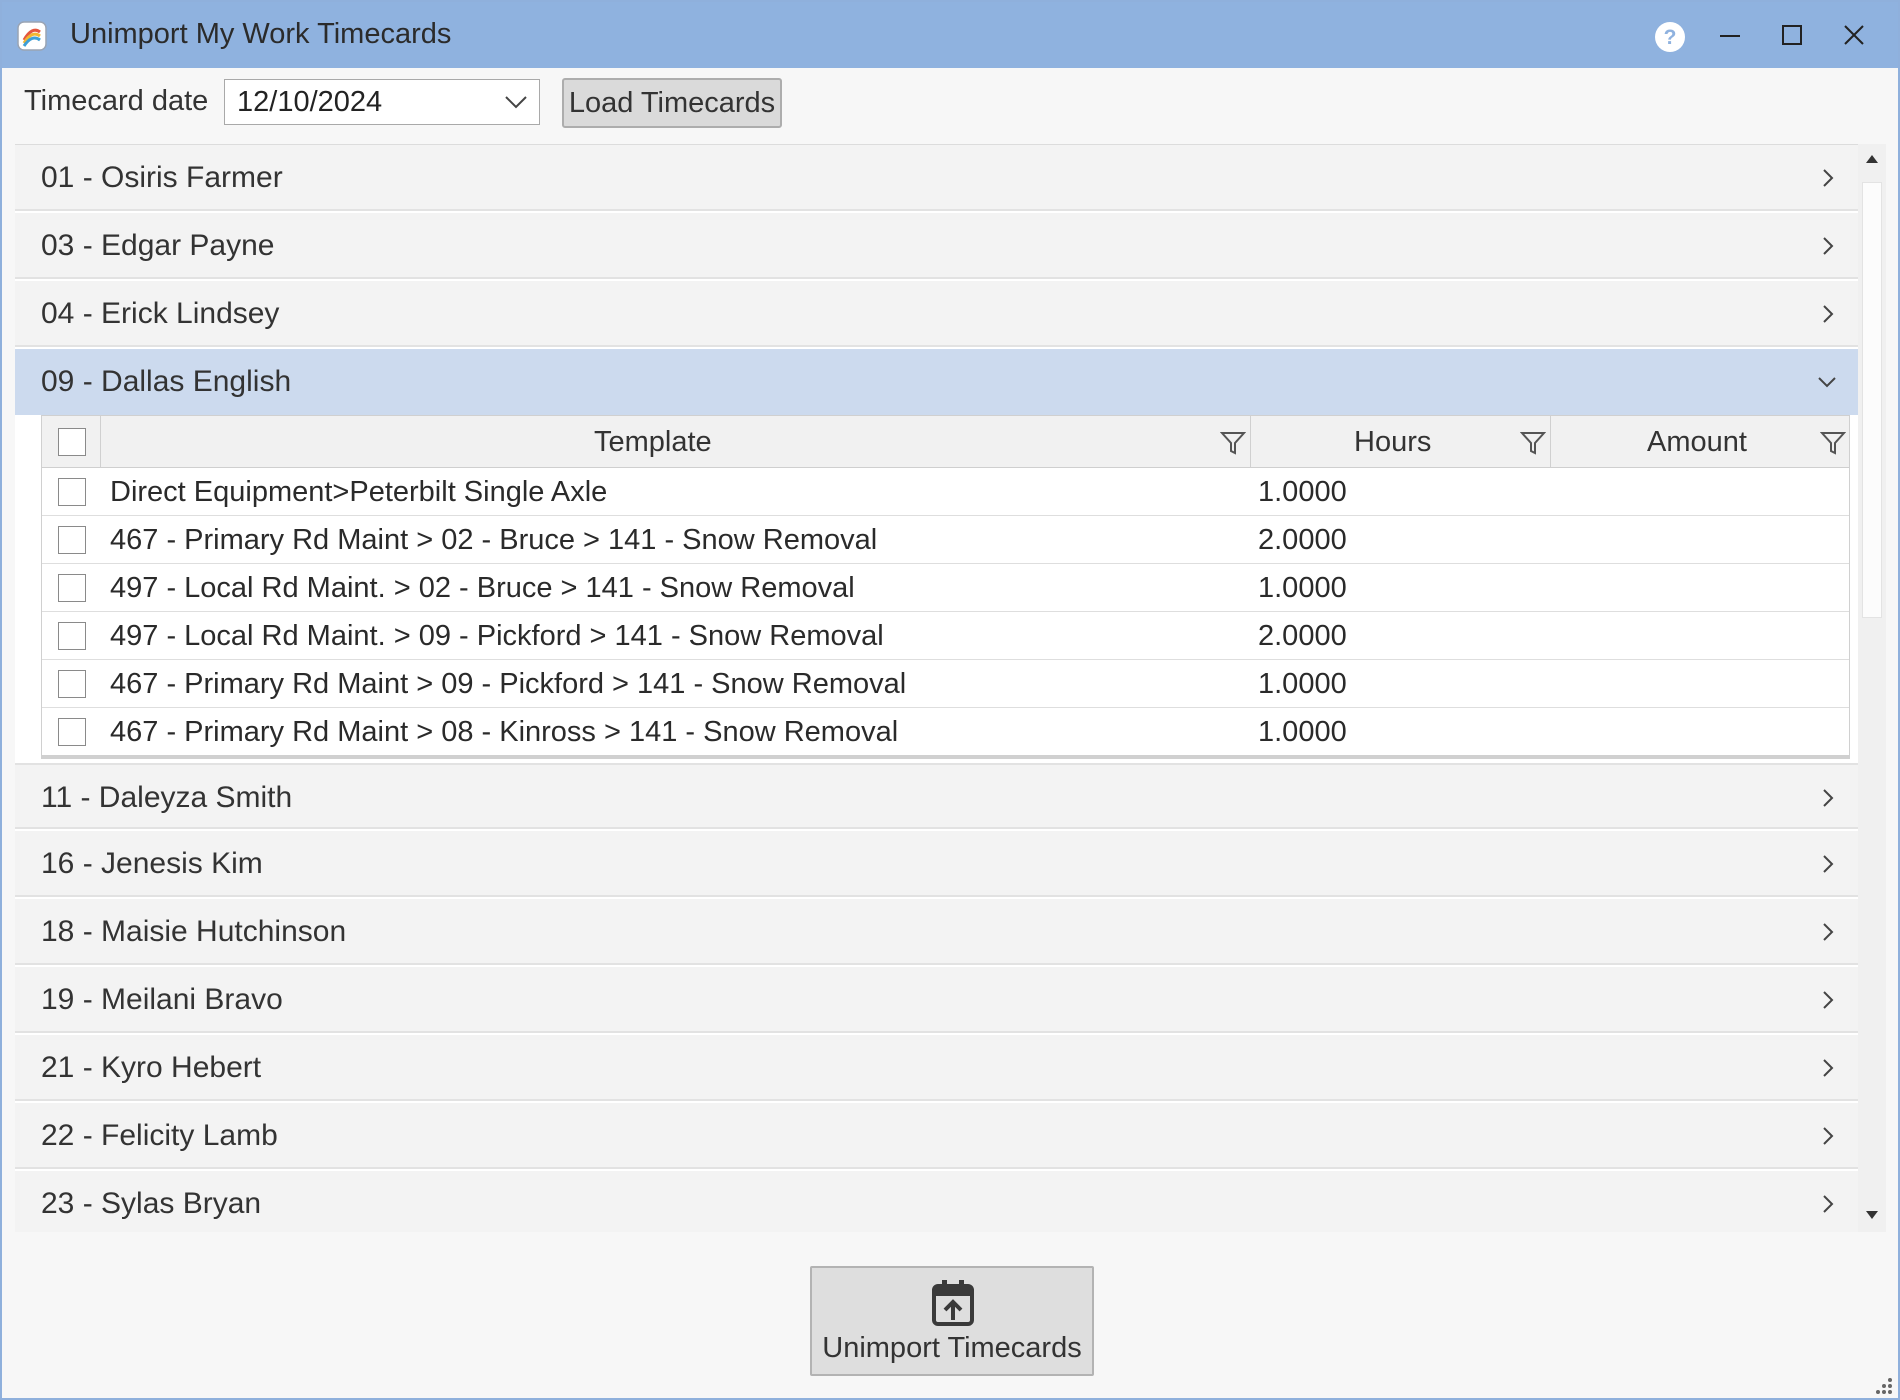 This screenshot has width=1900, height=1400. What do you see at coordinates (151, 1203) in the screenshot?
I see `employee-label: 23 - Sylas Bryan` at bounding box center [151, 1203].